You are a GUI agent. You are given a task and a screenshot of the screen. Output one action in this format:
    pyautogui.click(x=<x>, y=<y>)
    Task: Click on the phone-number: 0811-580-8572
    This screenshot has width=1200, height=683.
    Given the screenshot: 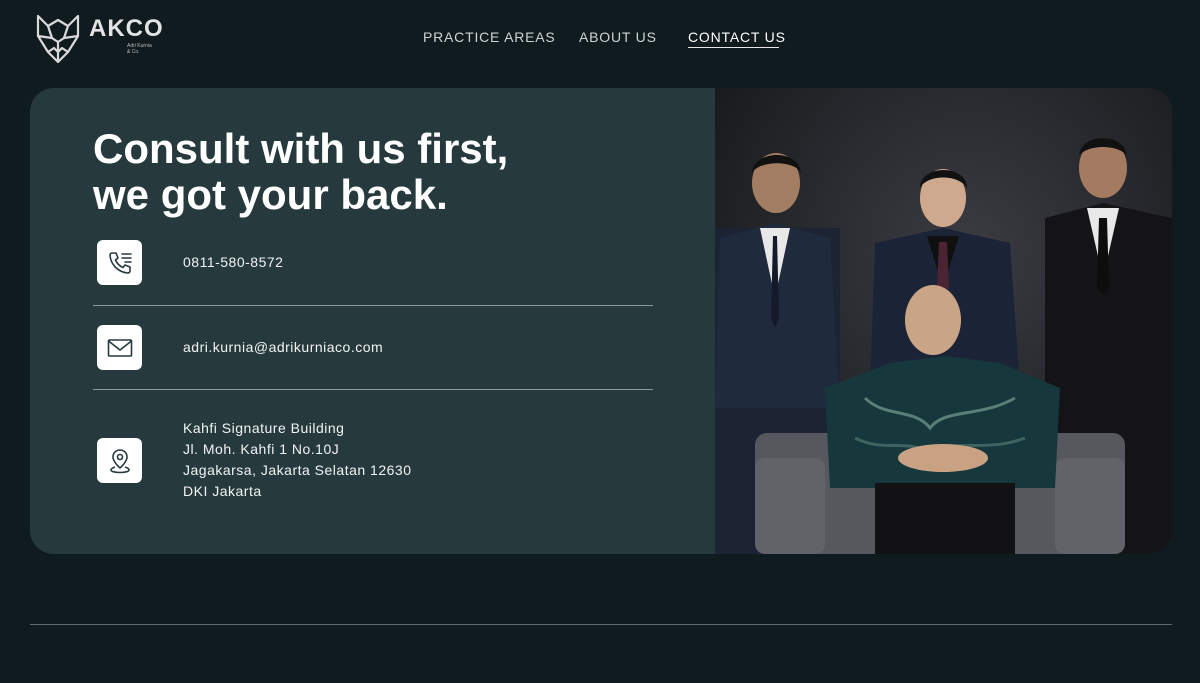 What is the action you would take?
    pyautogui.click(x=233, y=262)
    